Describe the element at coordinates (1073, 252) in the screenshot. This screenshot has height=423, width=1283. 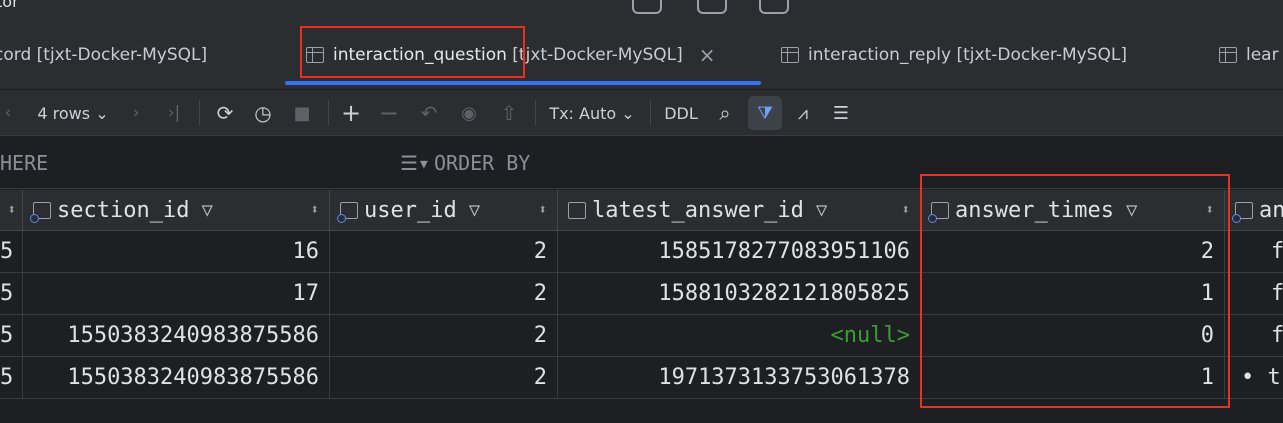
I see `cell-answer-times: 2` at that location.